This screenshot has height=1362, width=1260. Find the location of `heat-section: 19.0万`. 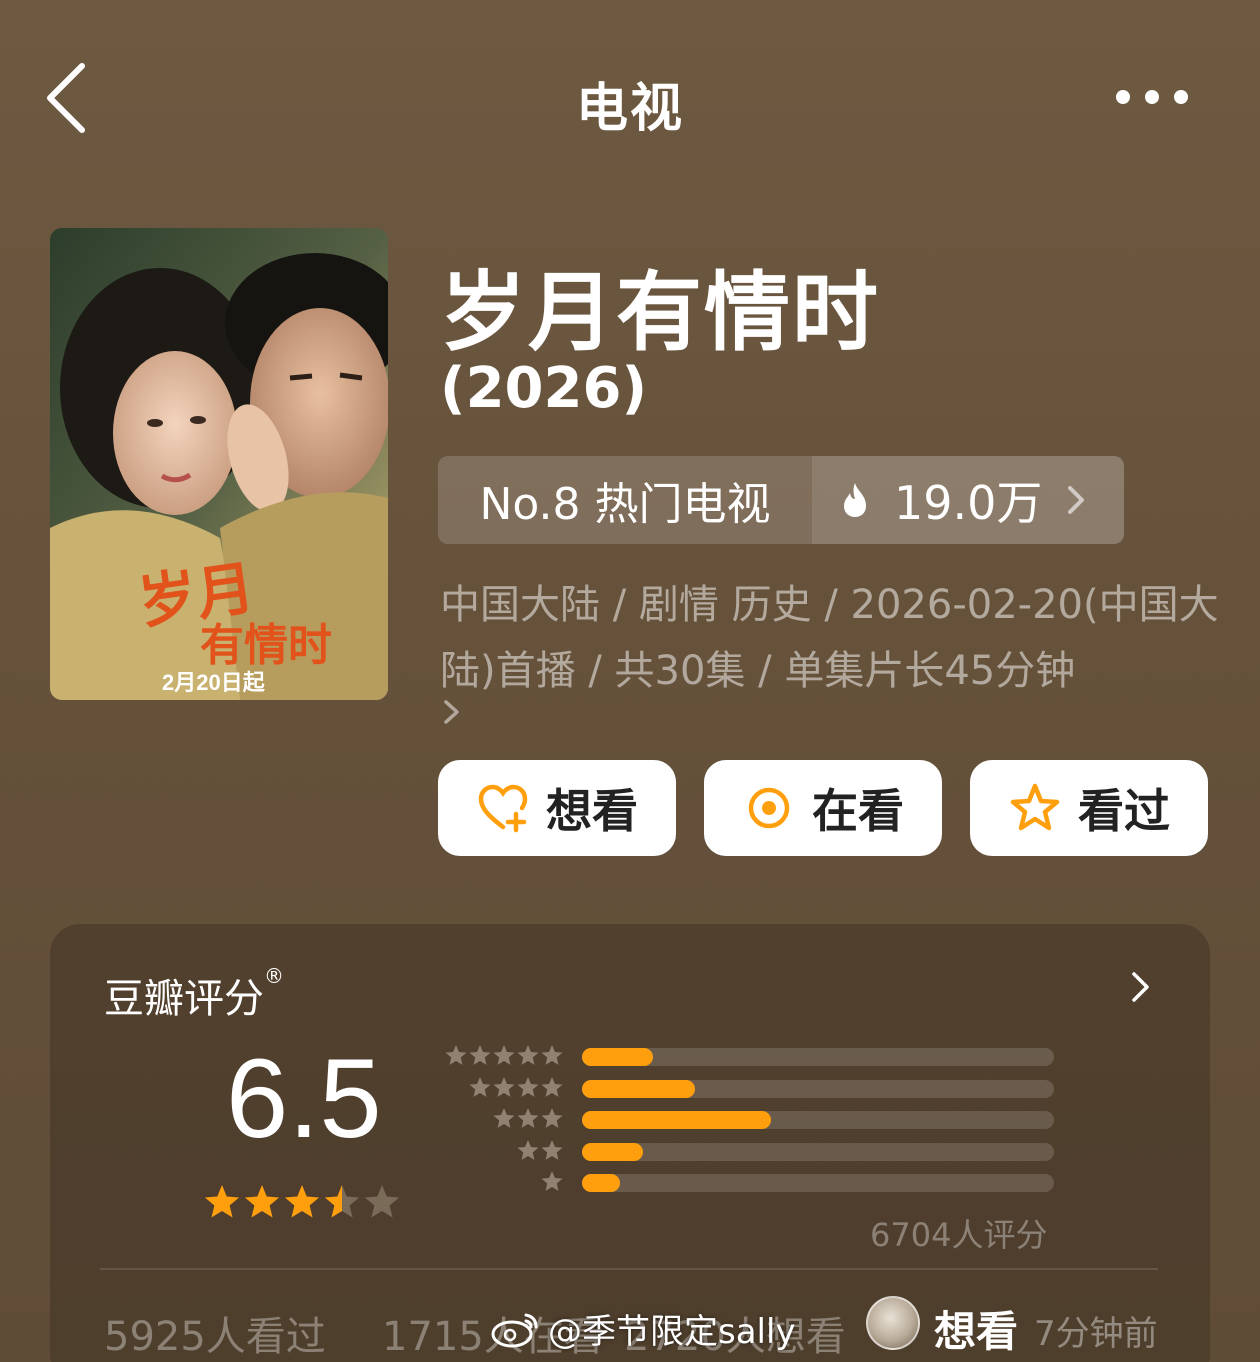

heat-section: 19.0万 is located at coordinates (968, 500).